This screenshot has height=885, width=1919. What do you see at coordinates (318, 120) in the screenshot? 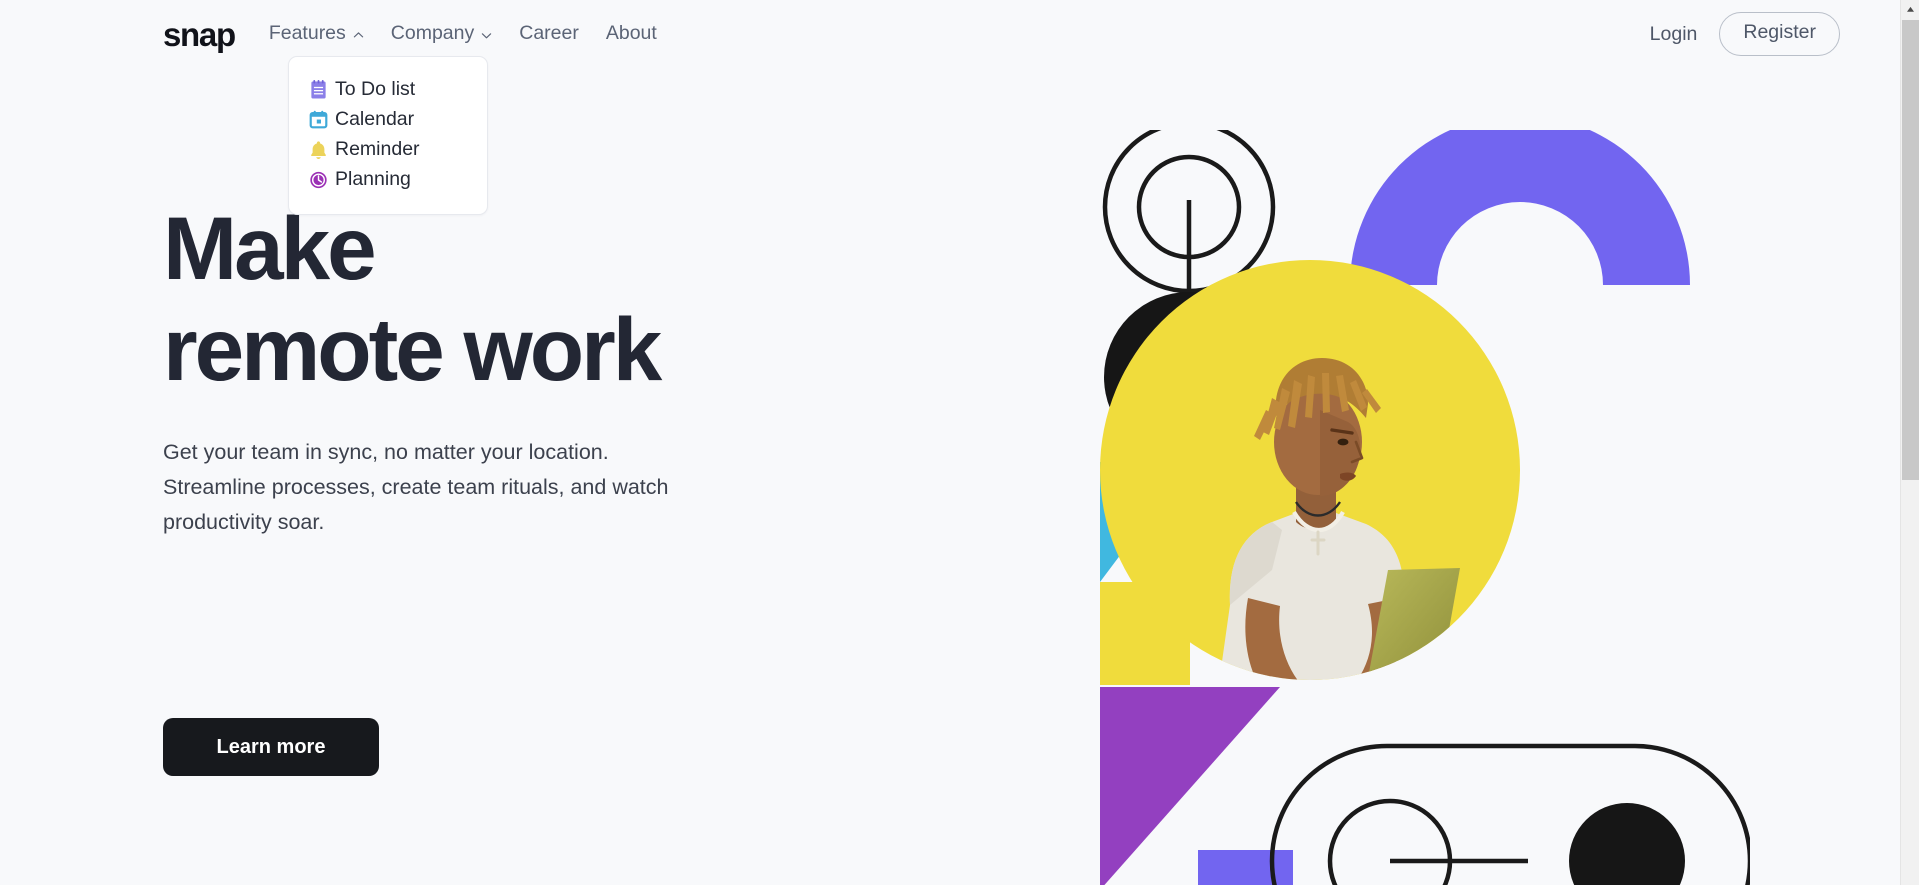
I see `calendar-icon` at bounding box center [318, 120].